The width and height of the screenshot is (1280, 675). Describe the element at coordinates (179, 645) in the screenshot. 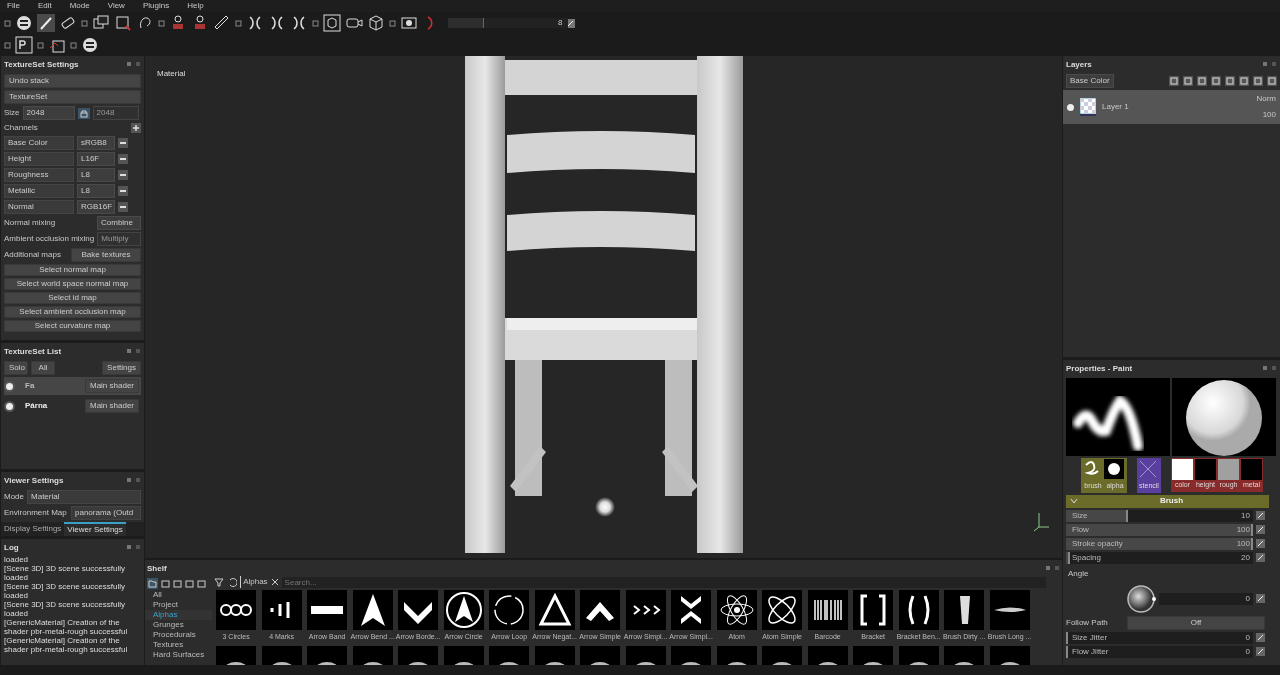

I see `category-item: Textures` at that location.